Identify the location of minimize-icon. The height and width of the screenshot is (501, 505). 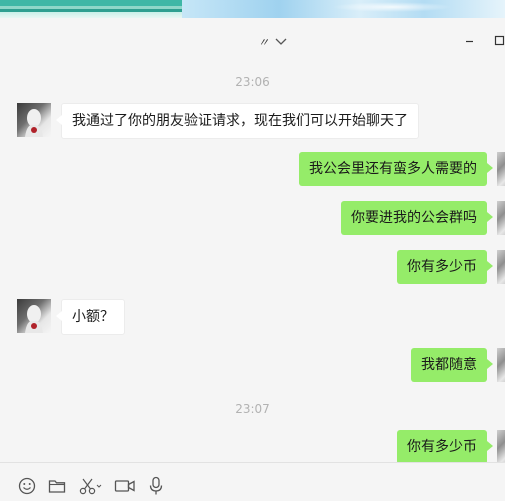
(470, 41).